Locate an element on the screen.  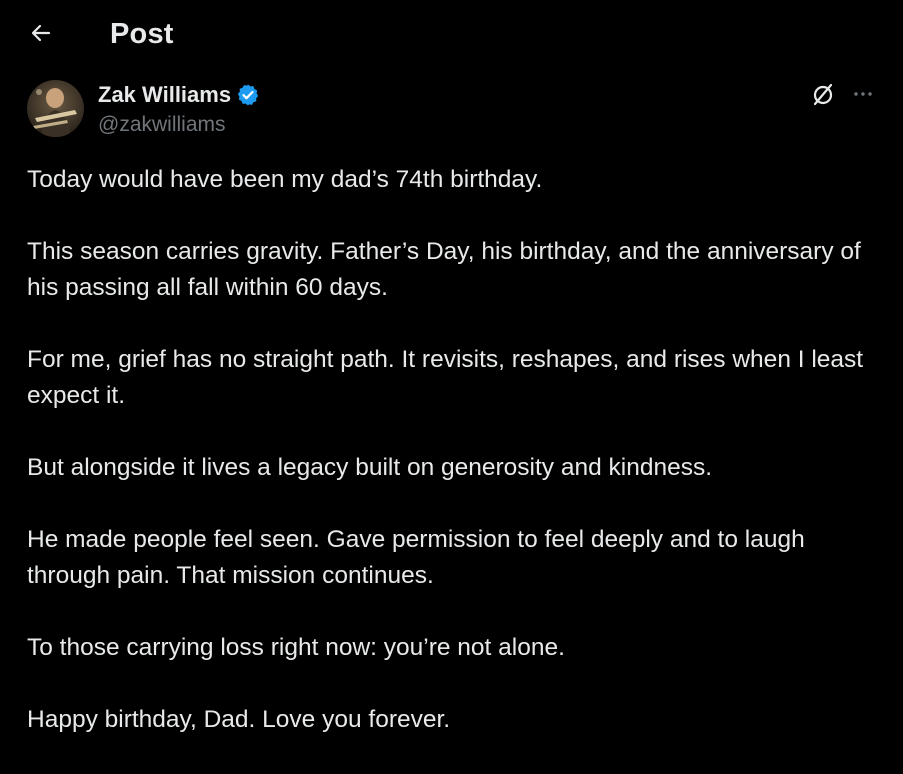
post-header: Post is located at coordinates (451, 35).